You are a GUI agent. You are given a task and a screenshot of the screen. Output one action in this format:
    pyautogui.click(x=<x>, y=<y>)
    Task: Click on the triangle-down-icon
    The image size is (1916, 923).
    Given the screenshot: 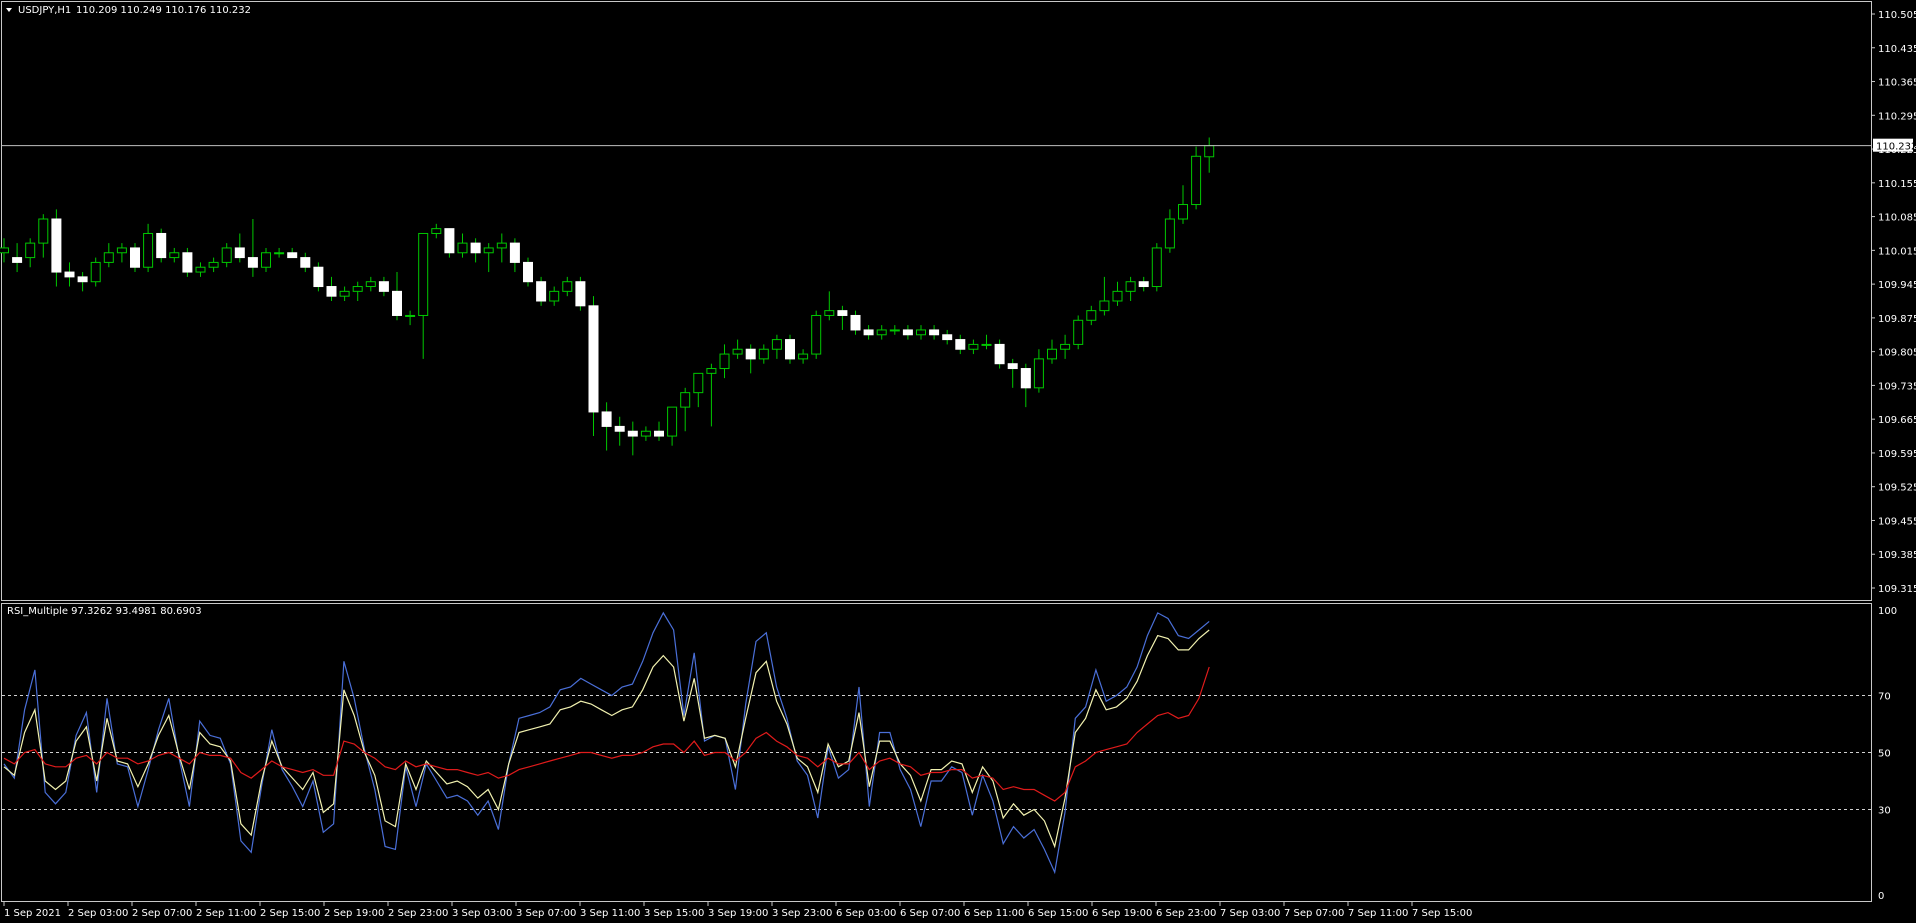 What is the action you would take?
    pyautogui.click(x=9, y=10)
    